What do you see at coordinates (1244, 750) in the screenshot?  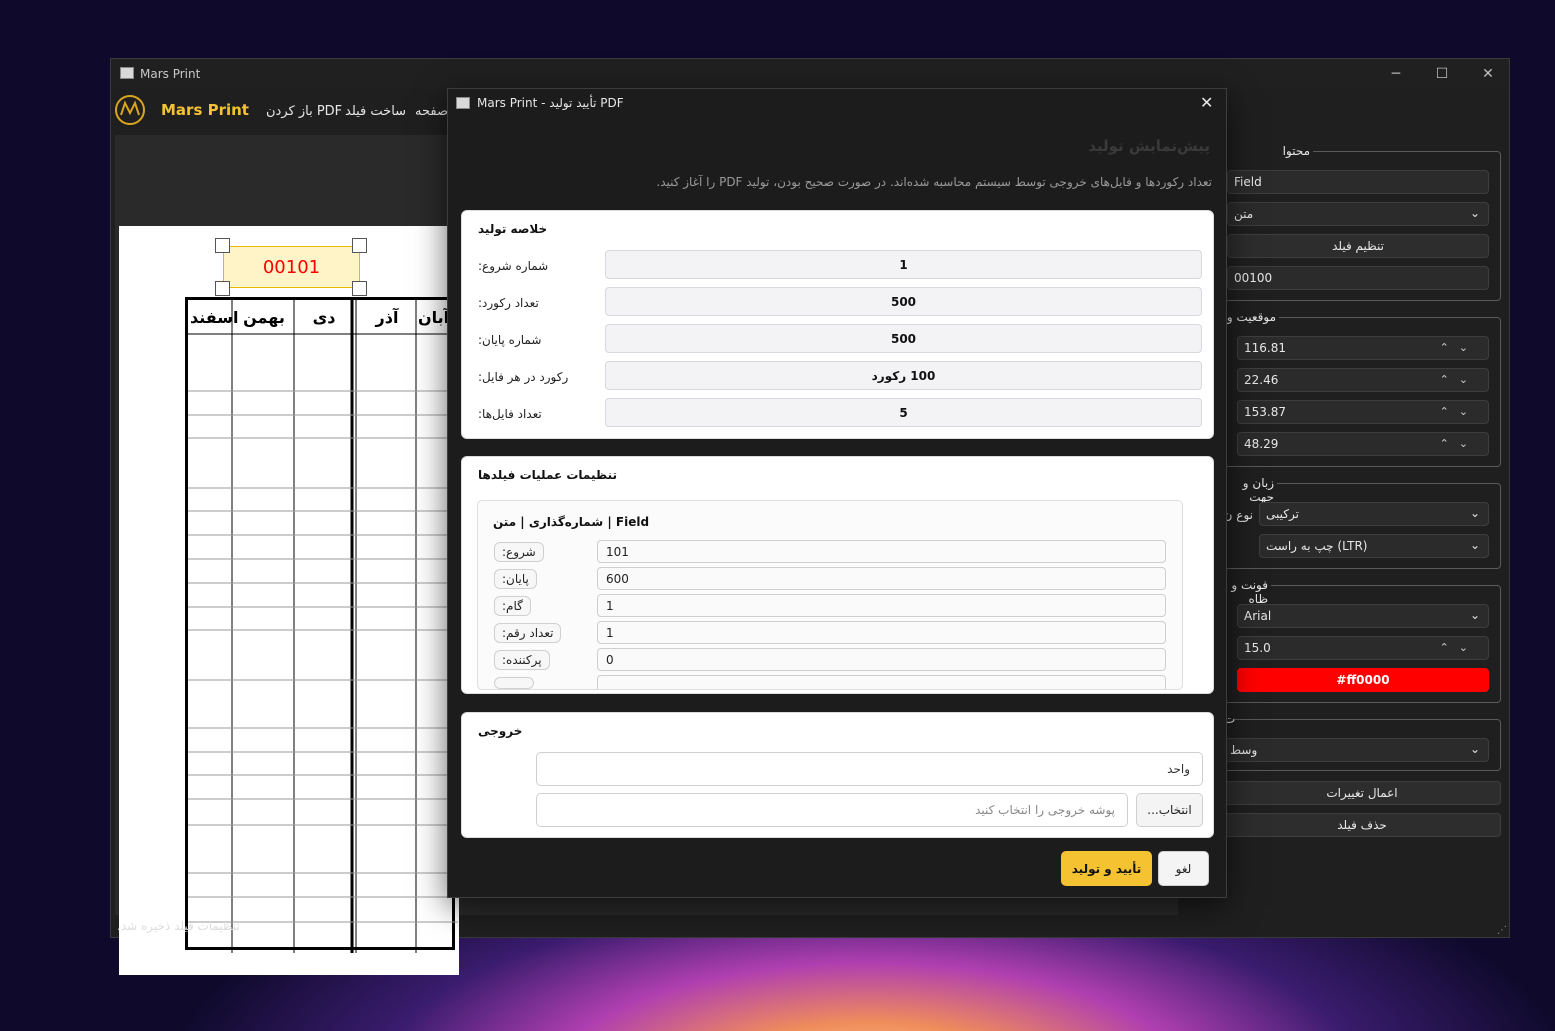 I see `align-value: وسط` at bounding box center [1244, 750].